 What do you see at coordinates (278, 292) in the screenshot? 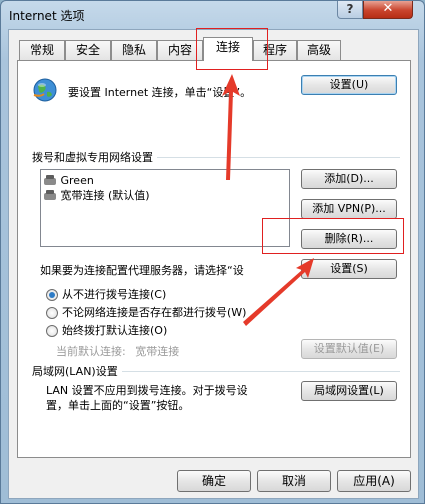
I see `arrow-to-settings-button` at bounding box center [278, 292].